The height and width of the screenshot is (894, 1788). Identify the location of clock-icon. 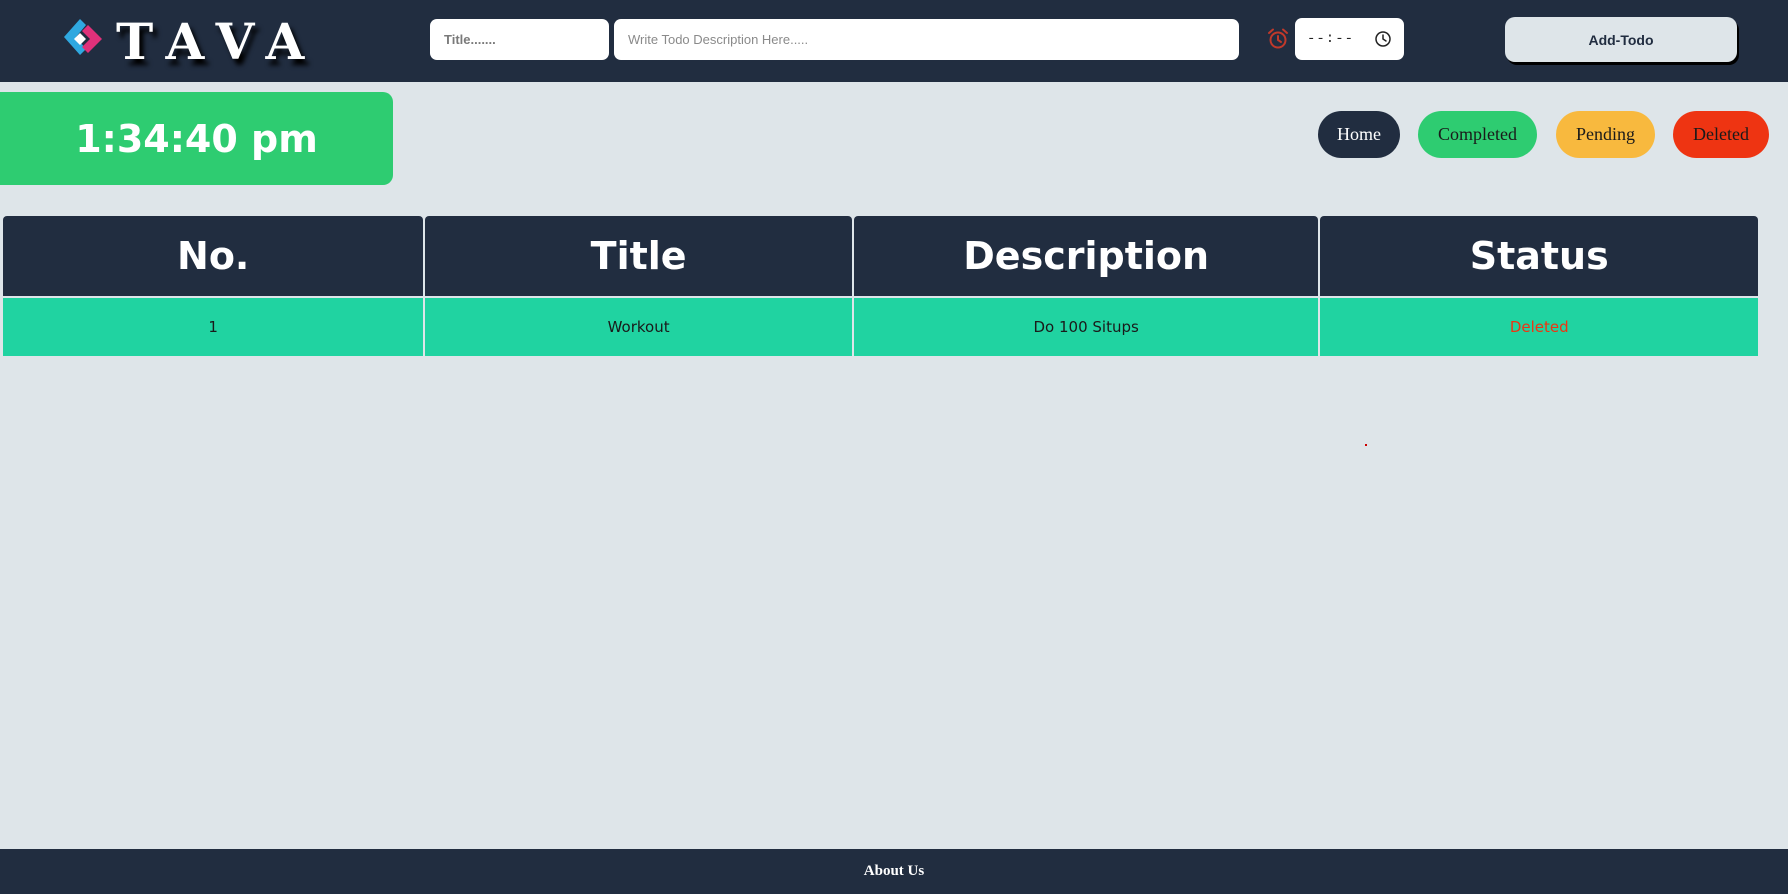
(1383, 39).